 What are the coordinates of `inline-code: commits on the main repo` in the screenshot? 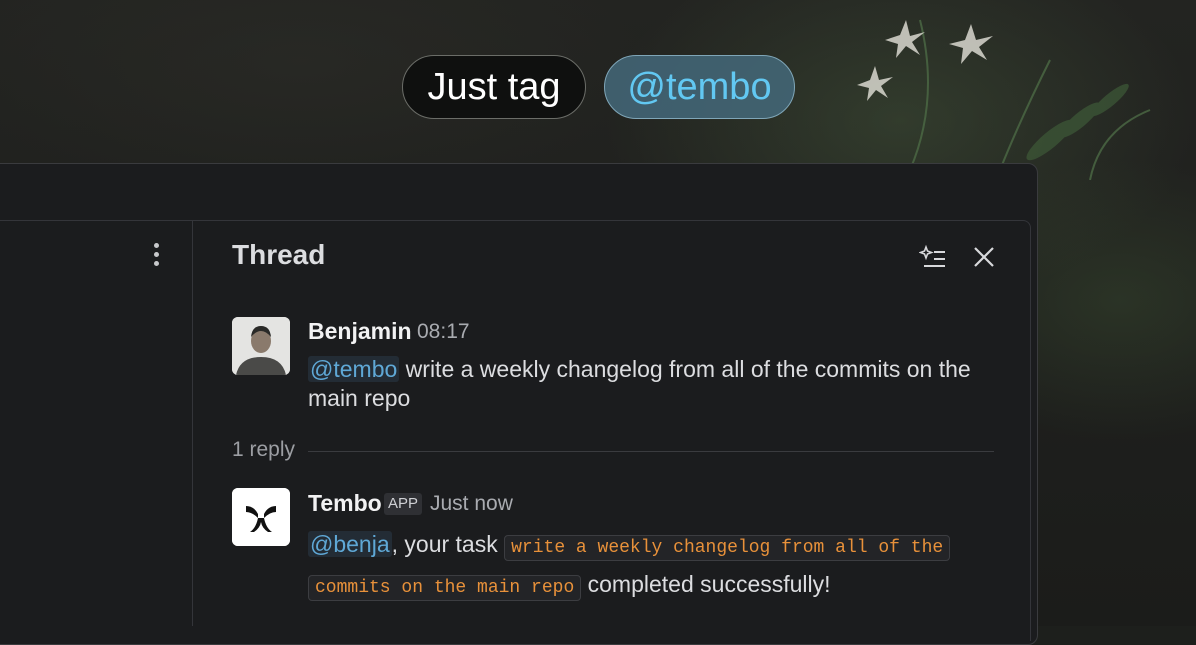 It's located at (445, 588).